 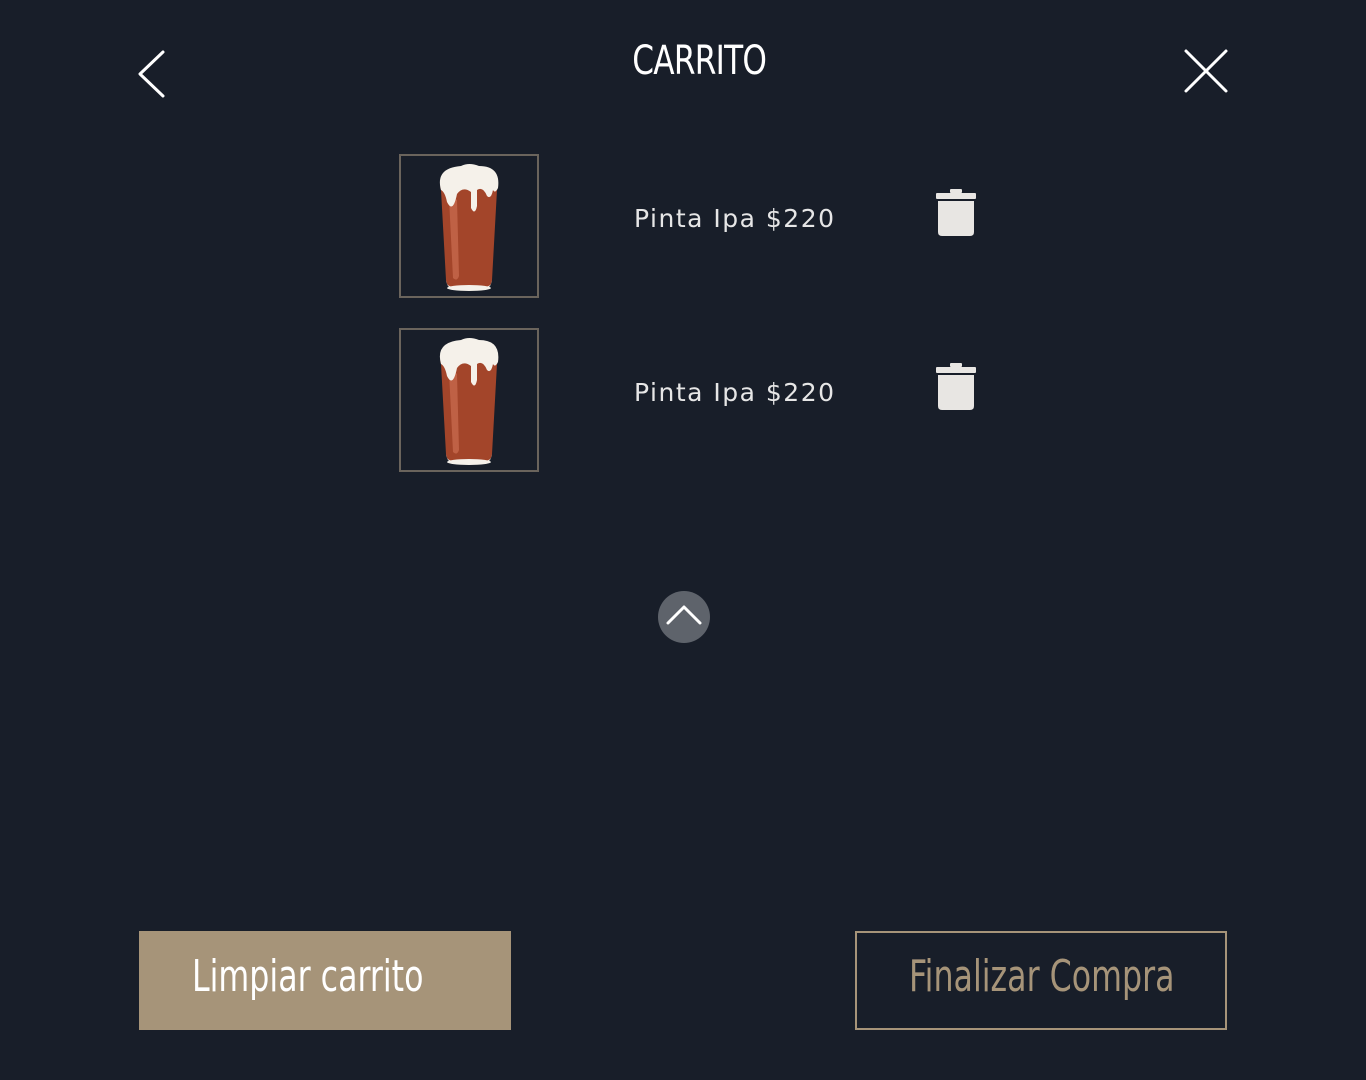 I want to click on clear-cart-button: Limpiar carrito, so click(x=325, y=980).